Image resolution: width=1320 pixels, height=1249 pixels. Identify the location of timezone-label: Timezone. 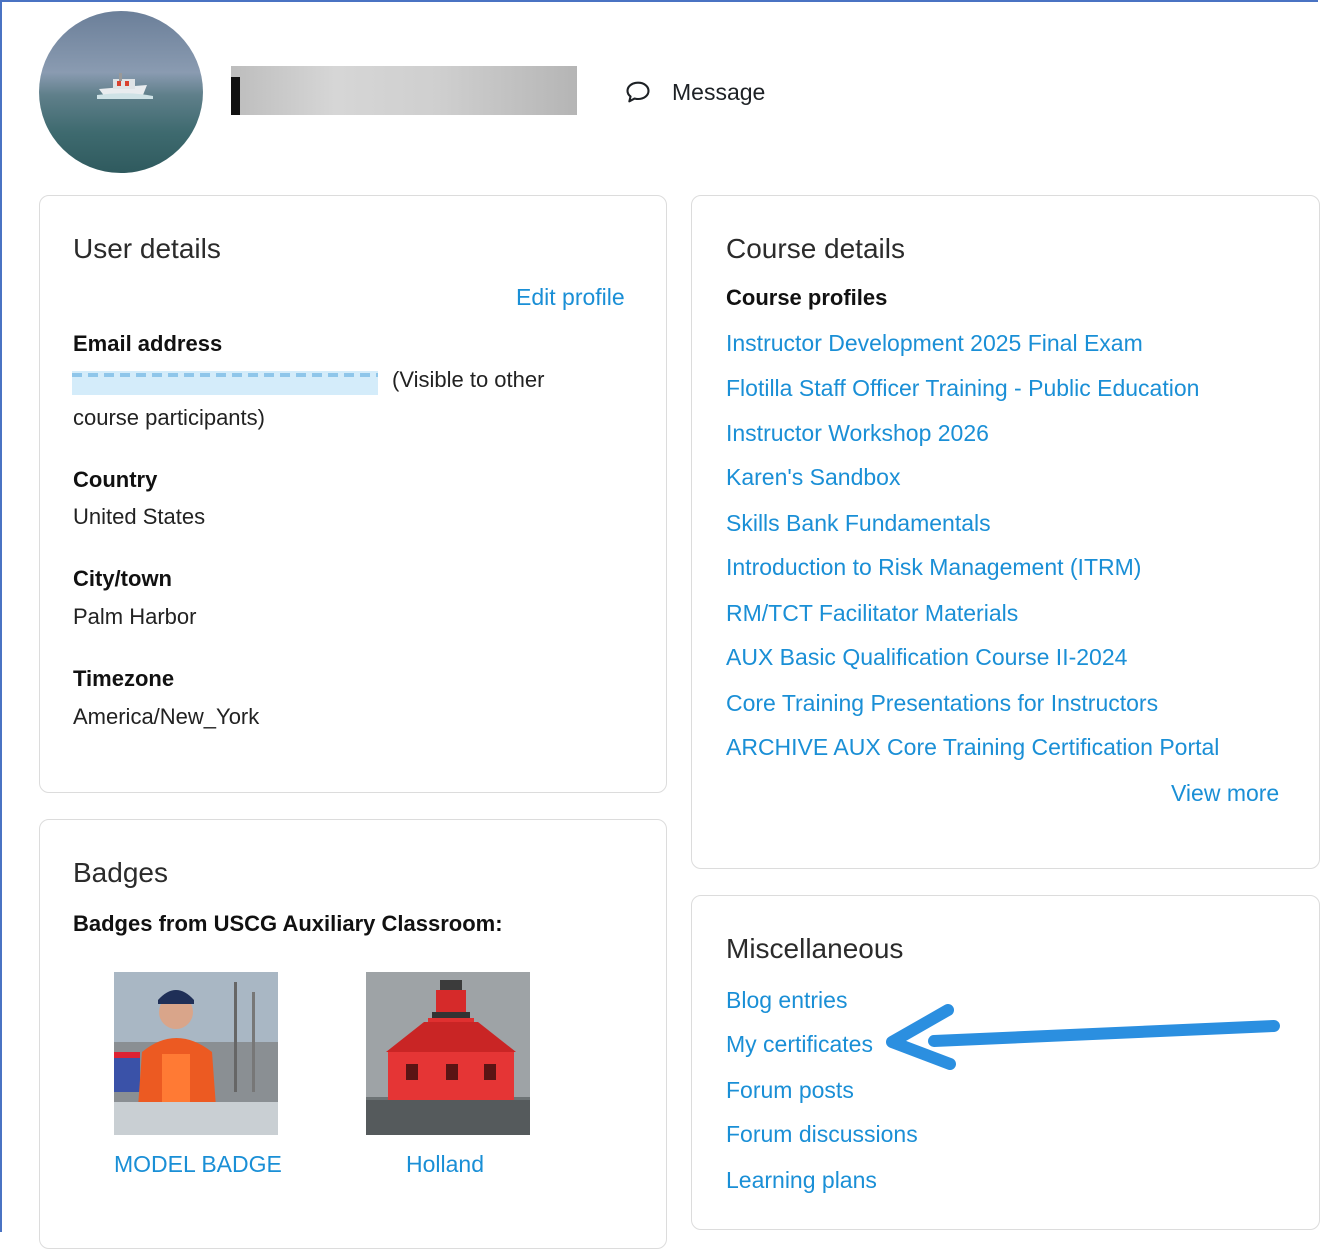
(124, 678).